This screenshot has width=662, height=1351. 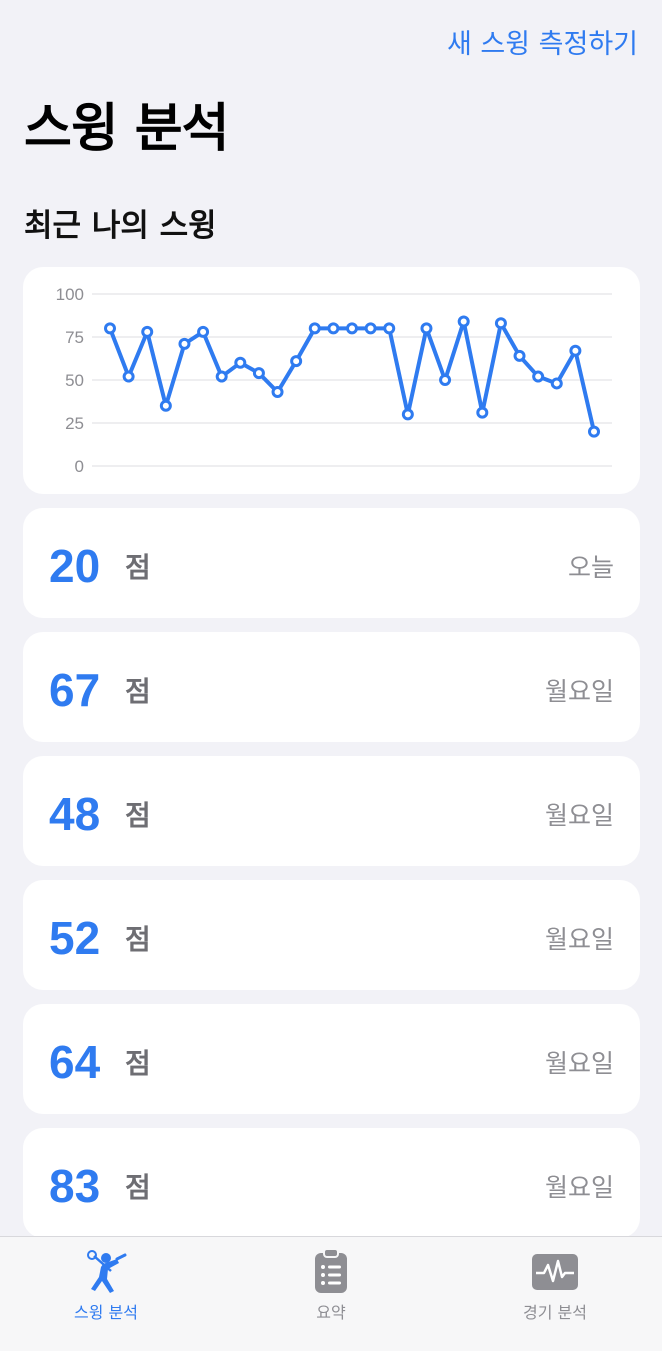 What do you see at coordinates (74, 337) in the screenshot?
I see `y-tick-label: 75` at bounding box center [74, 337].